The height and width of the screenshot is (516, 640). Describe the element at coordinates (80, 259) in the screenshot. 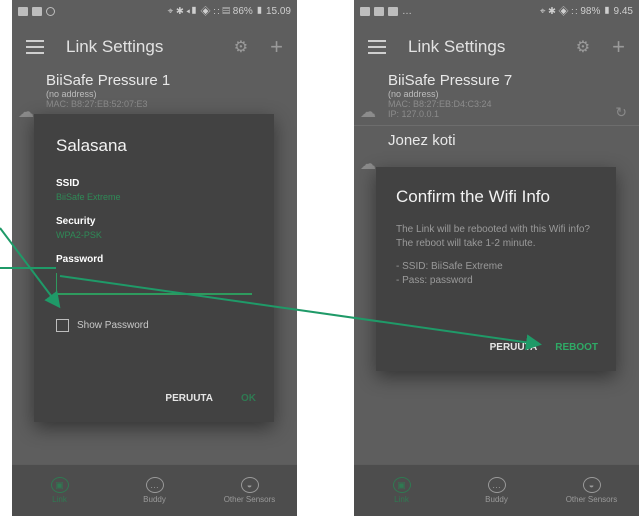

I see `password-label: Password` at that location.